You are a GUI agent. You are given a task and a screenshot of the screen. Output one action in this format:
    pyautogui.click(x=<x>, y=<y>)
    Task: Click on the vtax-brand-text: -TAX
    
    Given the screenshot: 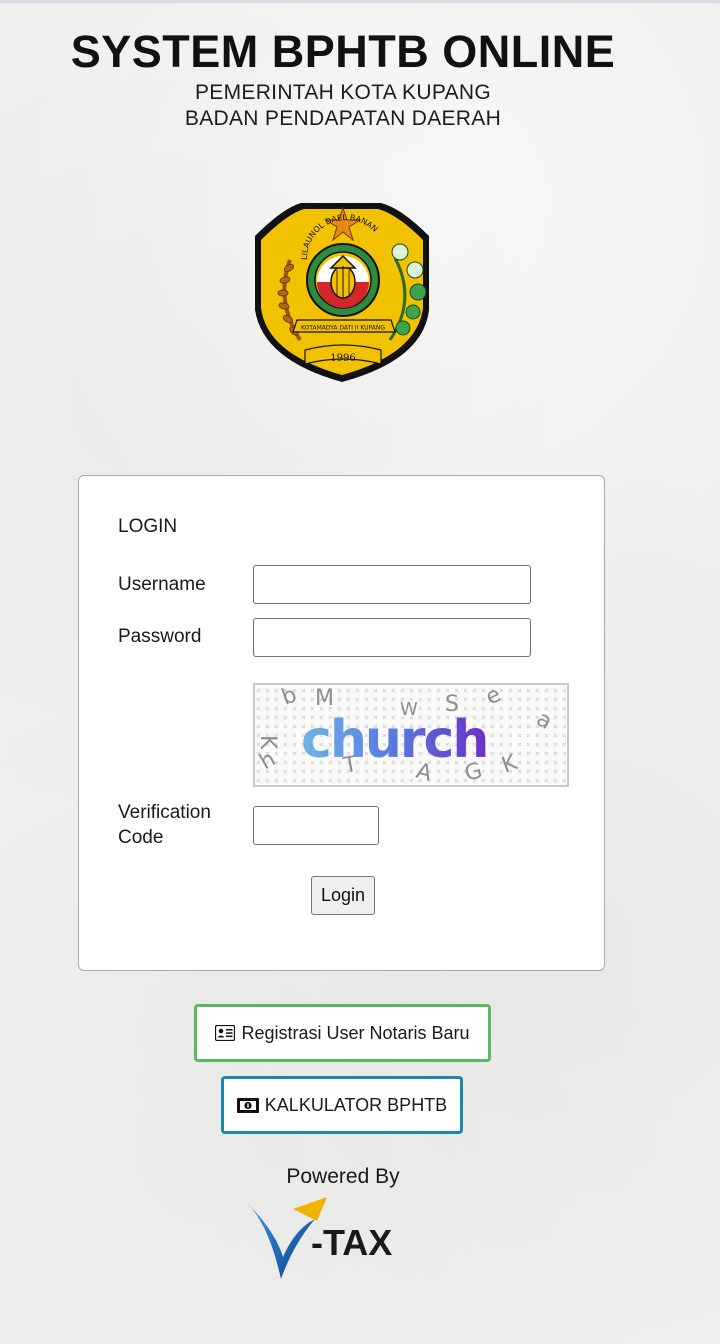 What is the action you would take?
    pyautogui.click(x=351, y=1242)
    